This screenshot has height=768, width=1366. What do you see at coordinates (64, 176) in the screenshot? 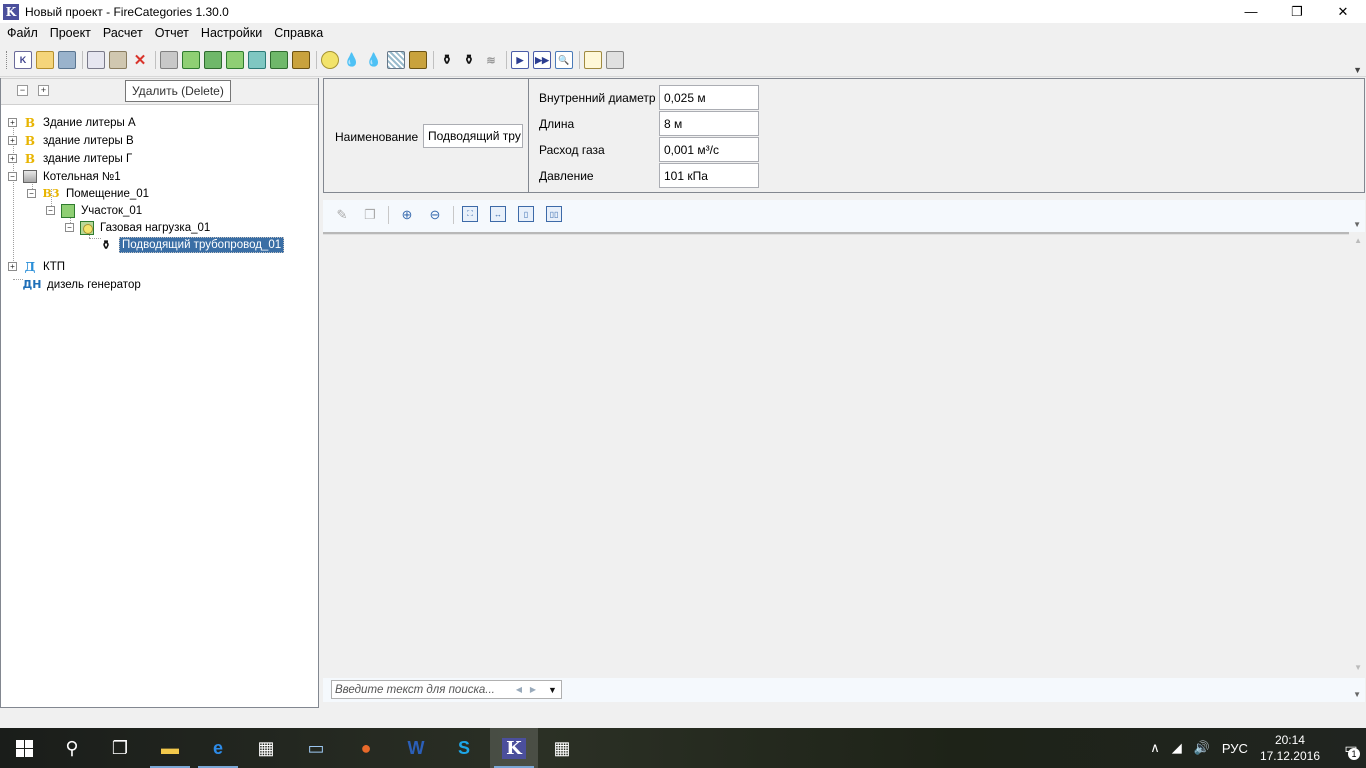
I see `tree-item: − Котельная №1` at bounding box center [64, 176].